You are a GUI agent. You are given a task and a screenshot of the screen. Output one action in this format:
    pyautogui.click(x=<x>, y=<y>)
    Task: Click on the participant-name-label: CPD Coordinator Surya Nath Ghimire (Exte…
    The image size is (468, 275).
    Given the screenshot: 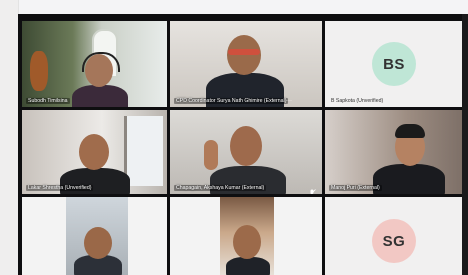 What is the action you would take?
    pyautogui.click(x=231, y=101)
    